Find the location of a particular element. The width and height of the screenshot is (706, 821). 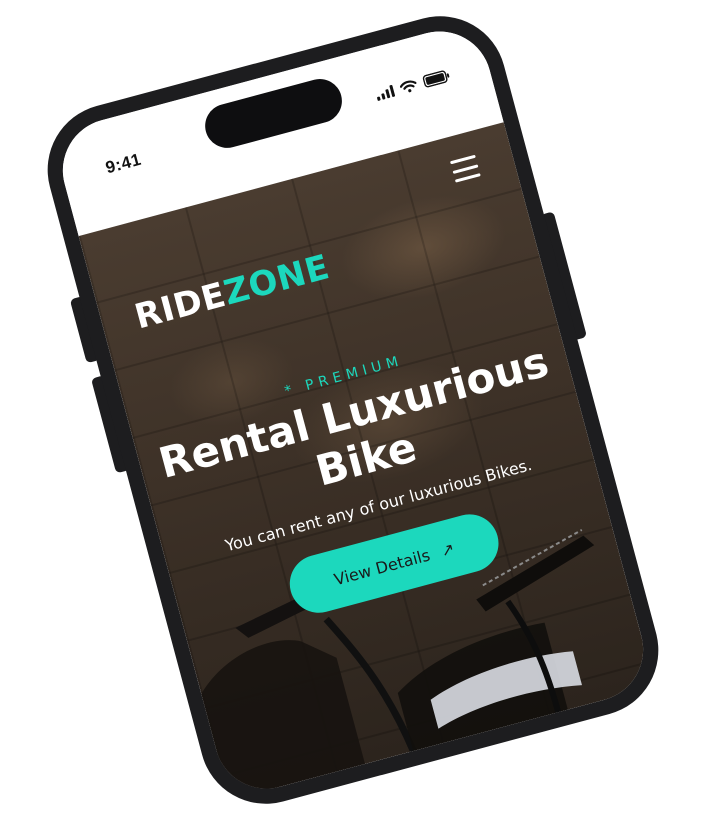

arrow-up-right-icon: ↗ is located at coordinates (447, 549).